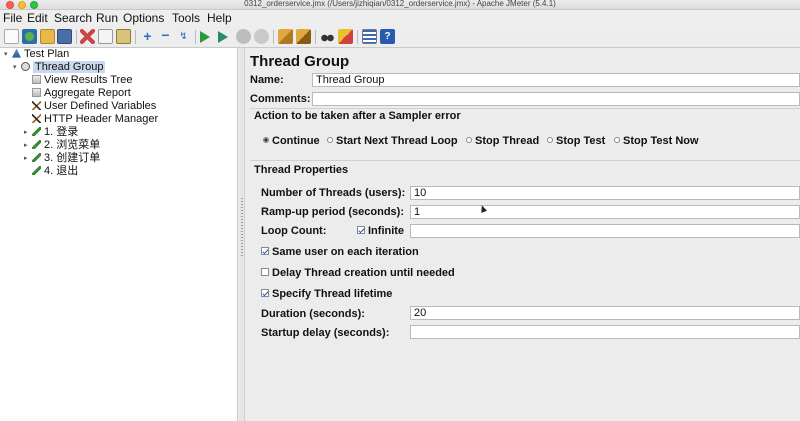  What do you see at coordinates (64, 36) in the screenshot?
I see `save-icon` at bounding box center [64, 36].